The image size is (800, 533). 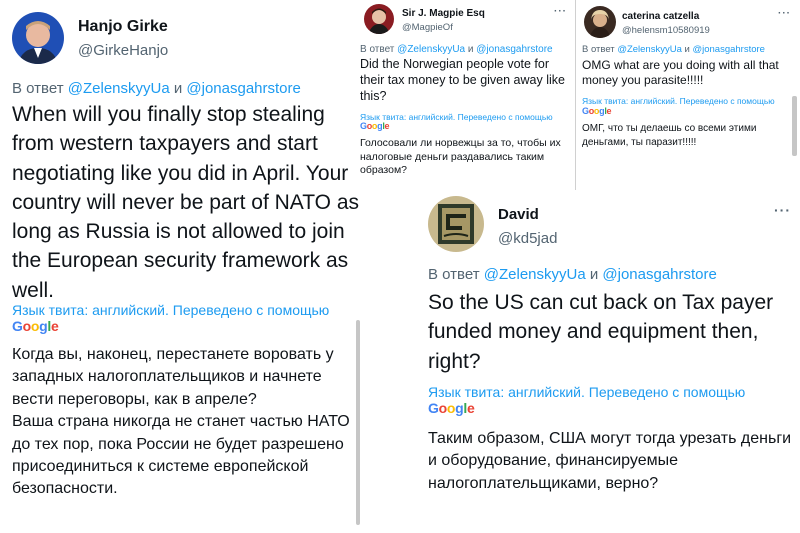 What do you see at coordinates (123, 27) in the screenshot?
I see `author-name: Hanjo Girke` at bounding box center [123, 27].